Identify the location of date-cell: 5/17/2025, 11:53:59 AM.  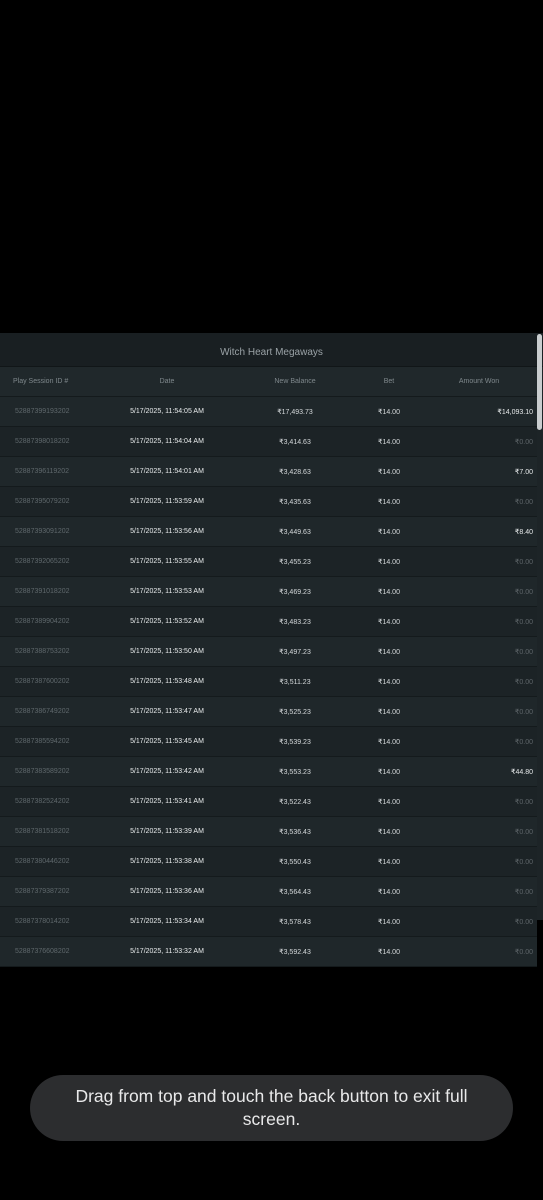
(167, 501).